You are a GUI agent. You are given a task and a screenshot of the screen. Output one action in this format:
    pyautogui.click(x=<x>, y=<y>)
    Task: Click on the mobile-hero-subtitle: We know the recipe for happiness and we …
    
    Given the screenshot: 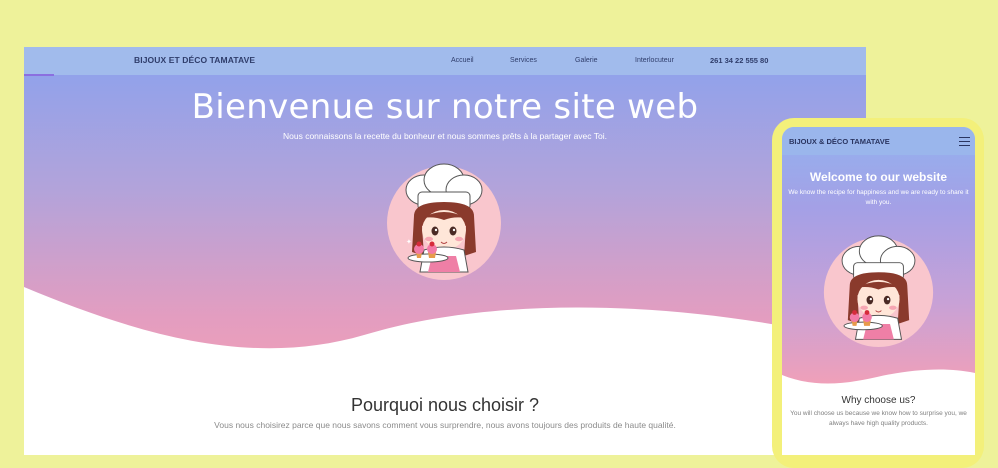 What is the action you would take?
    pyautogui.click(x=878, y=197)
    